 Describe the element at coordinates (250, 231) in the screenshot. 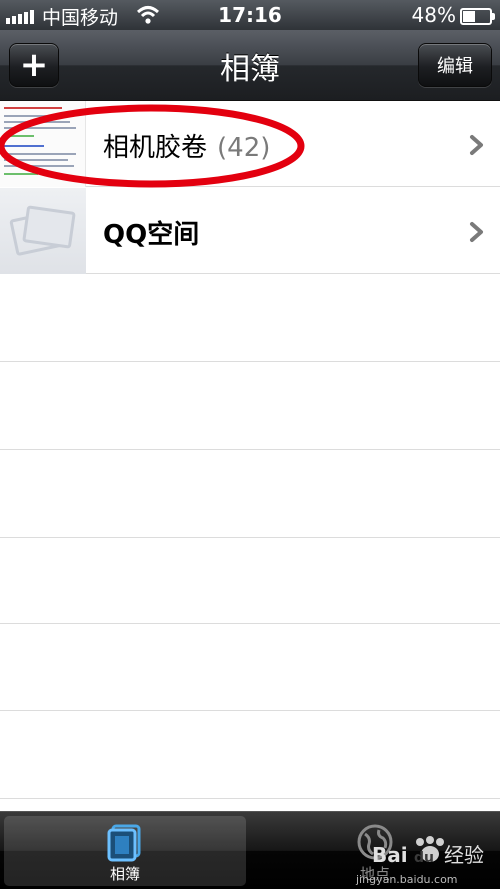

I see `album-row-qq-space: QQ空间` at that location.